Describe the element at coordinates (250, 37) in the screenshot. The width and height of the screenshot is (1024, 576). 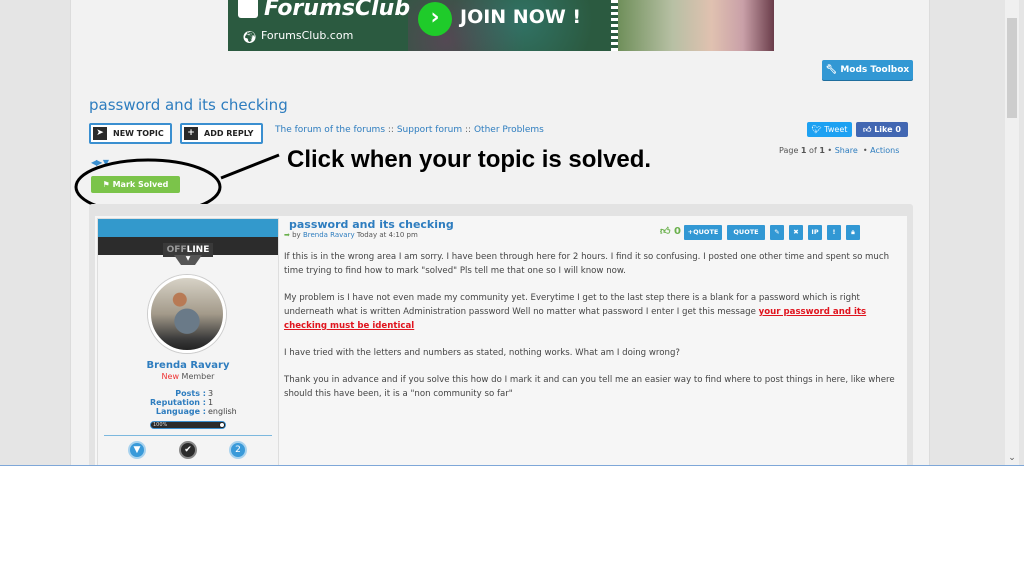
I see `globe-icon: 🌍︎` at that location.